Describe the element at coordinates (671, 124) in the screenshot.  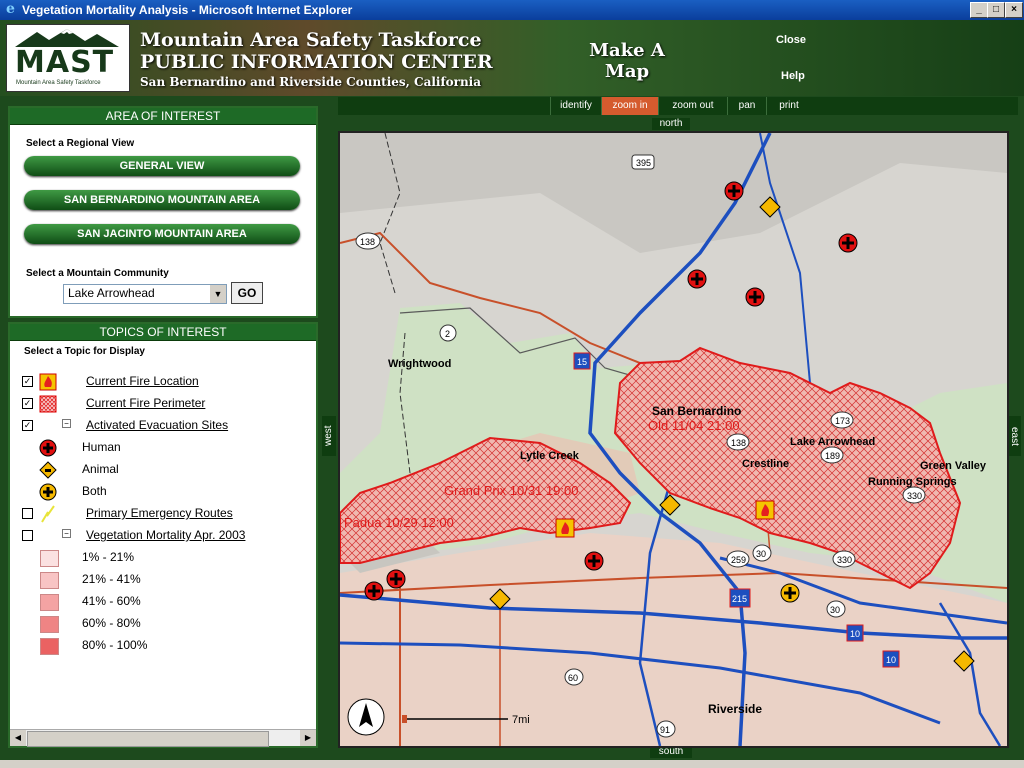
I see `pan-north-button: north` at that location.